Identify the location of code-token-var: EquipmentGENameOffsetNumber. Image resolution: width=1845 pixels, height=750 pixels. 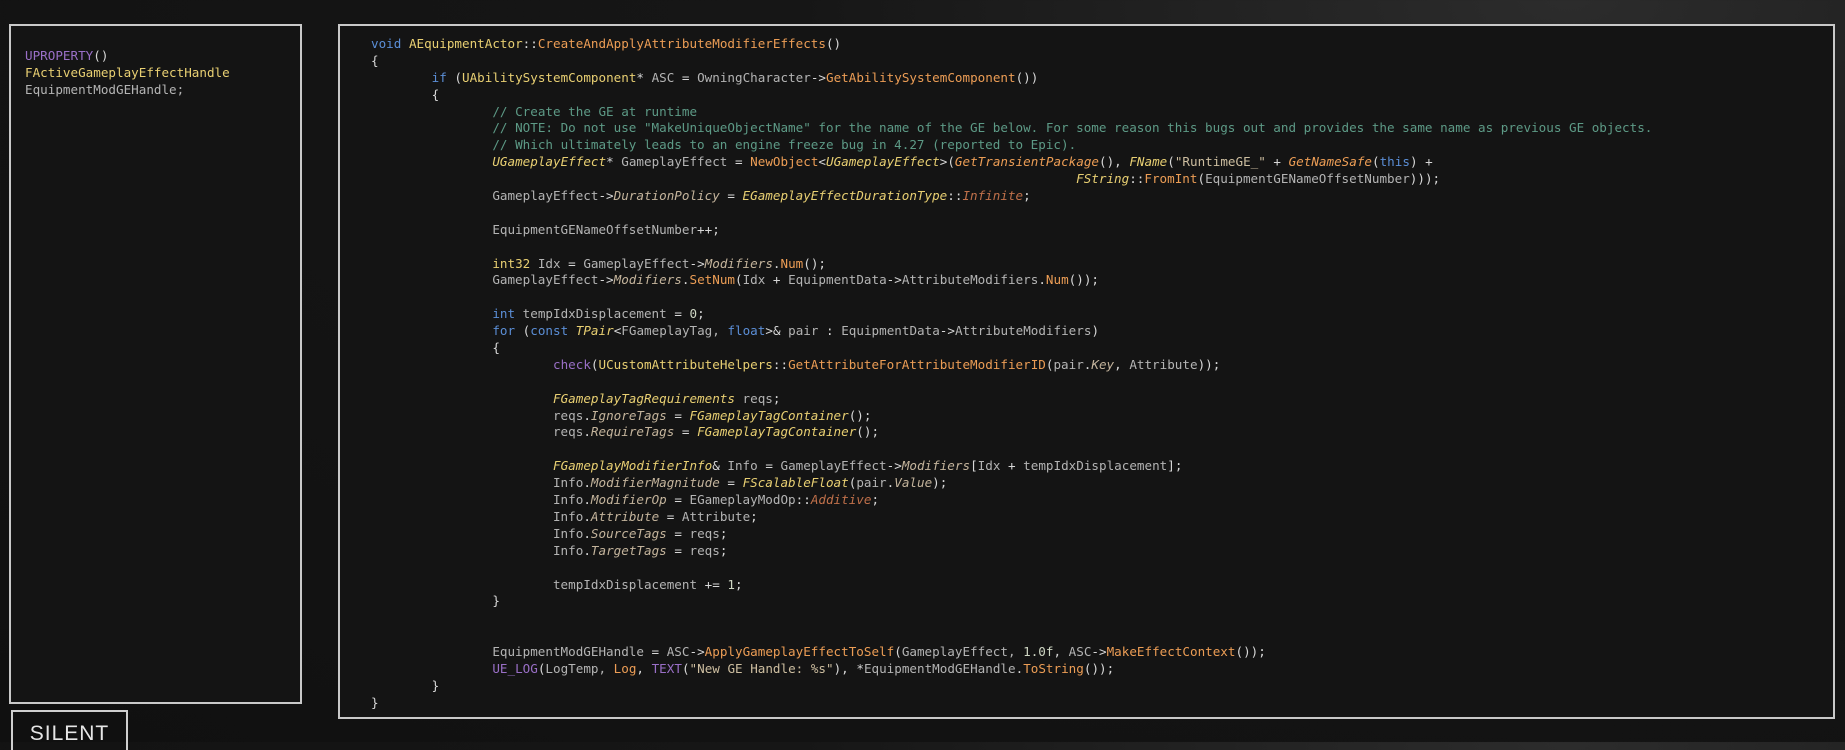
(1307, 179).